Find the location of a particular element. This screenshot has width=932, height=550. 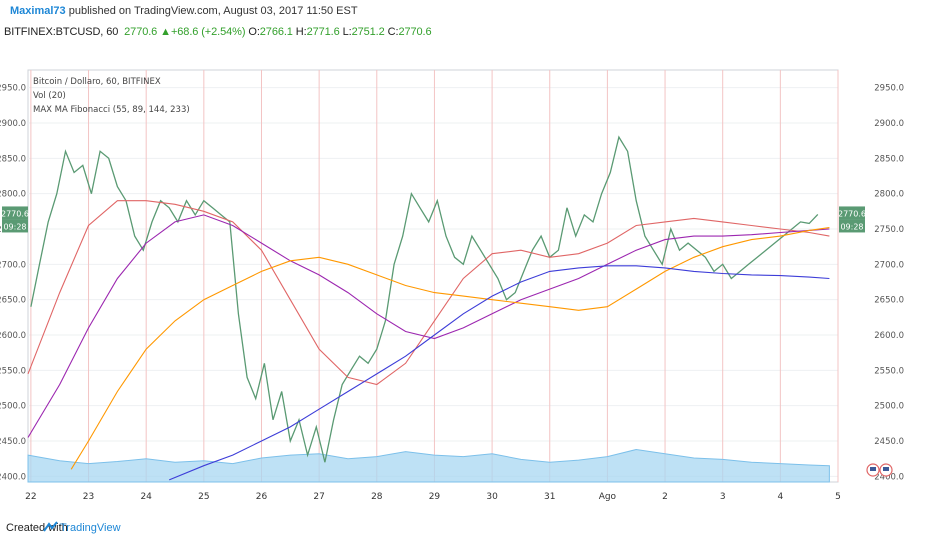

low-label: L: is located at coordinates (347, 32).